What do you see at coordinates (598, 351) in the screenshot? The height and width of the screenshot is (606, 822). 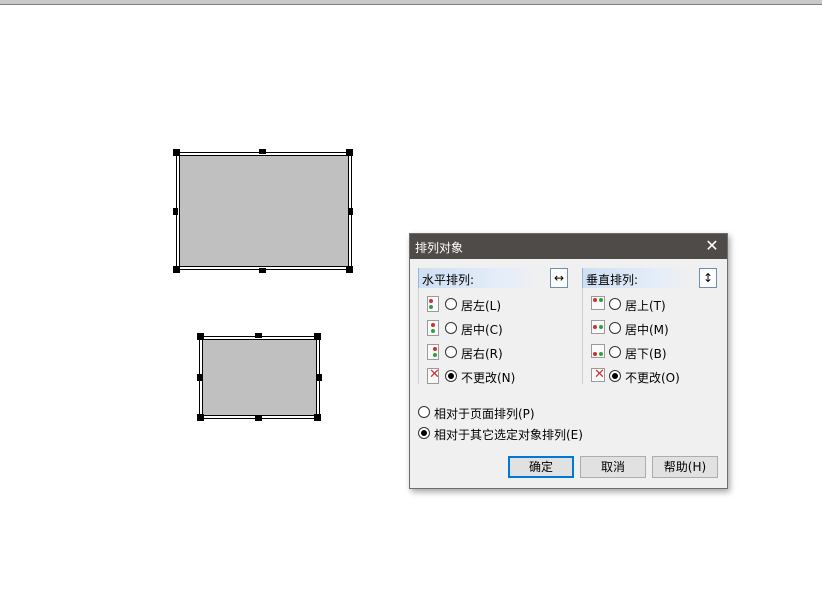 I see `align-bottom-icon` at bounding box center [598, 351].